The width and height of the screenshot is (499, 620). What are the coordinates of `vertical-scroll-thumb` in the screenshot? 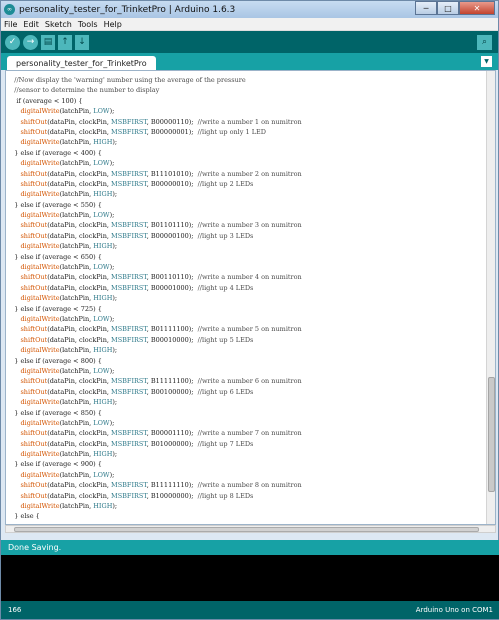 It's located at (491, 434).